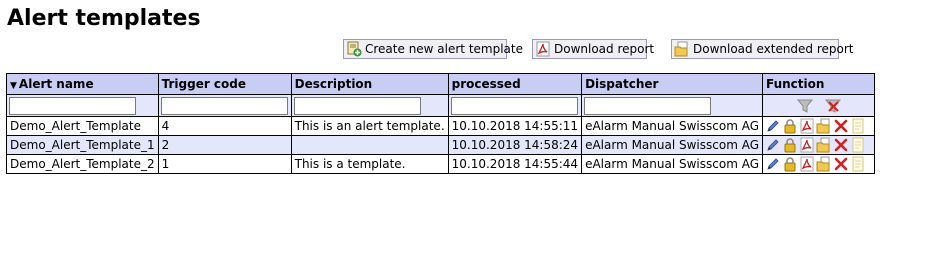 Image resolution: width=926 pixels, height=263 pixels. Describe the element at coordinates (369, 164) in the screenshot. I see `cell-description: This is a template.` at that location.